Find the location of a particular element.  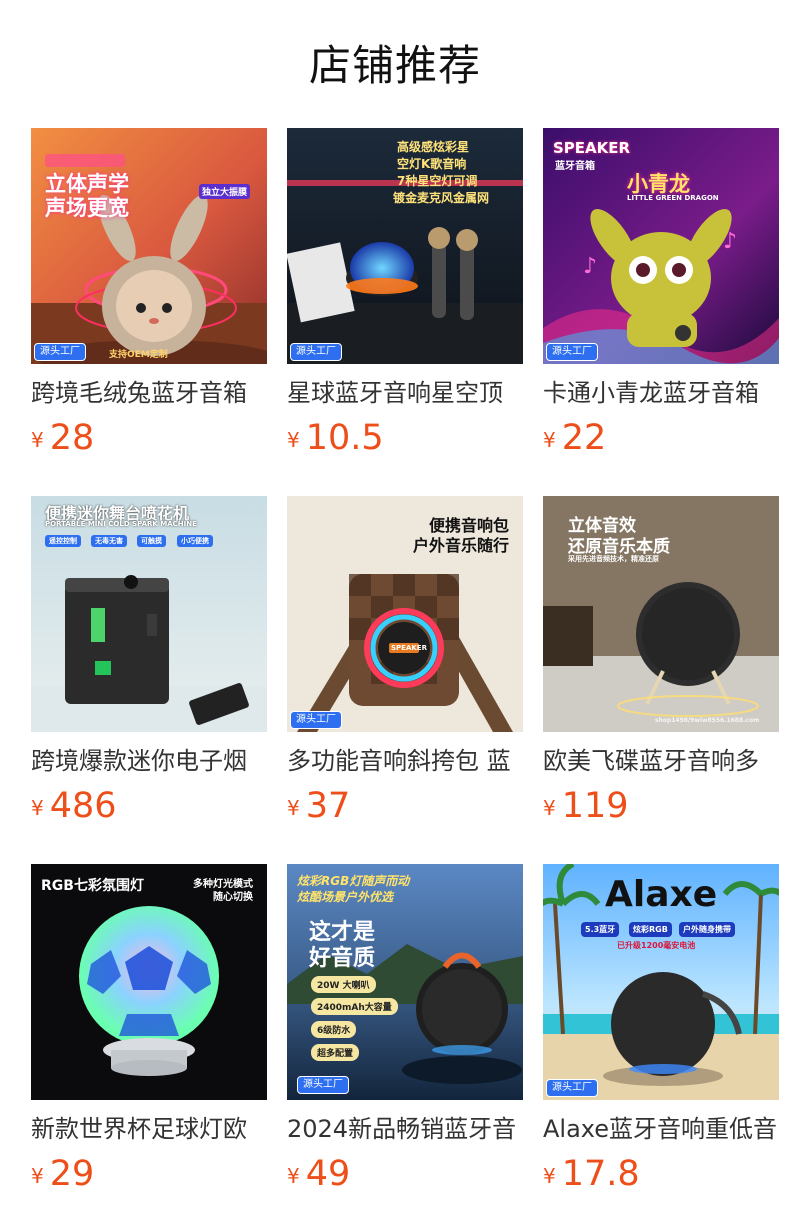

product-price: ¥37 is located at coordinates (318, 806).